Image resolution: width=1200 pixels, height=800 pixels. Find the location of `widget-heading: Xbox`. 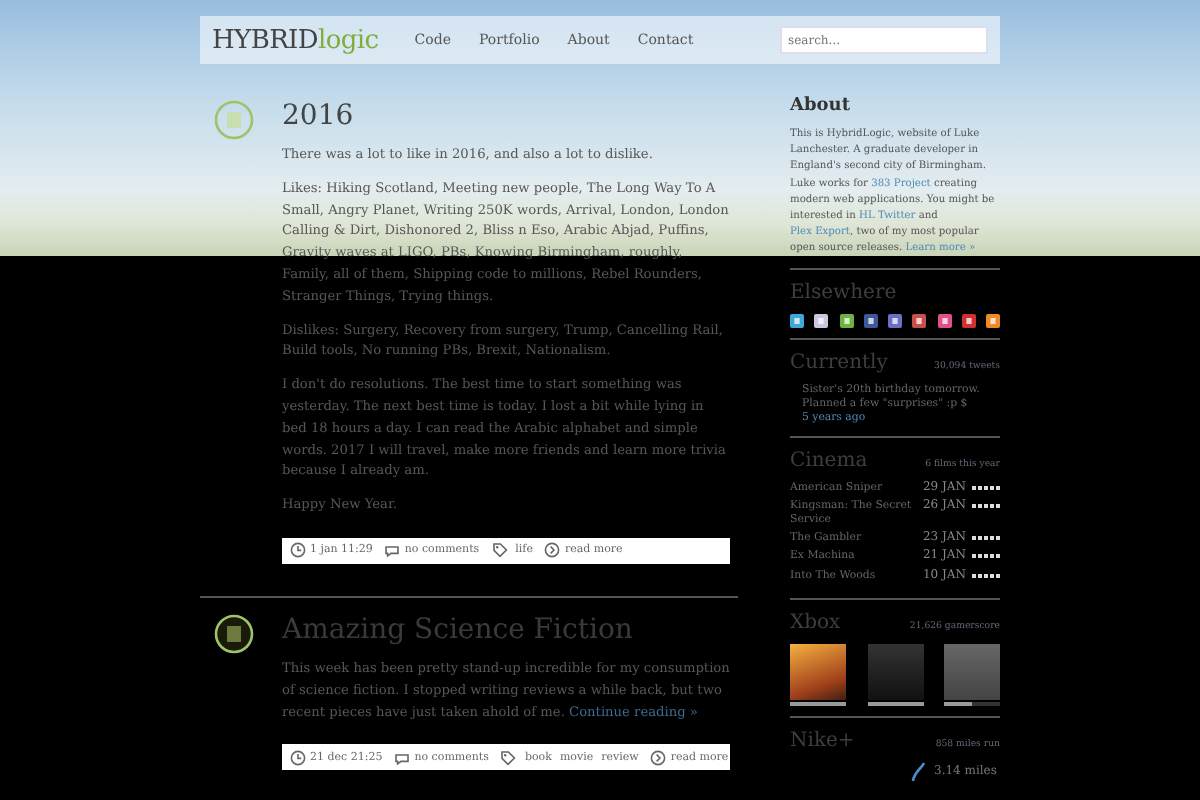

widget-heading: Xbox is located at coordinates (815, 622).